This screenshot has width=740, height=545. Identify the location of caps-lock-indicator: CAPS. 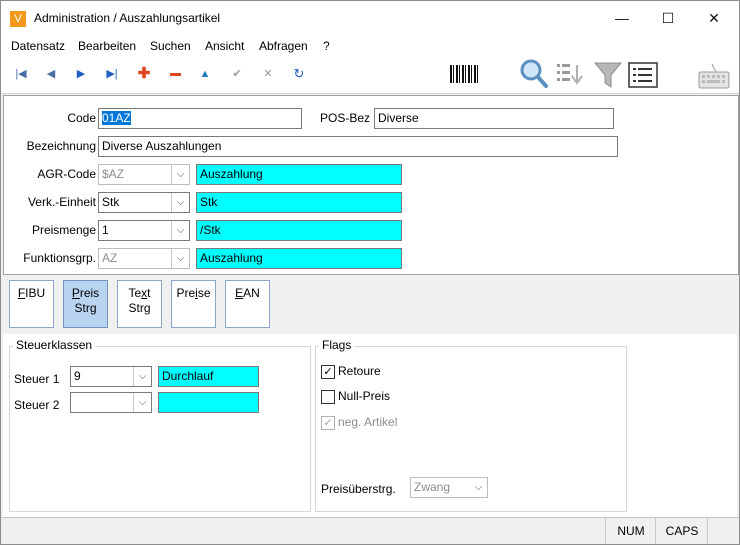
(681, 531).